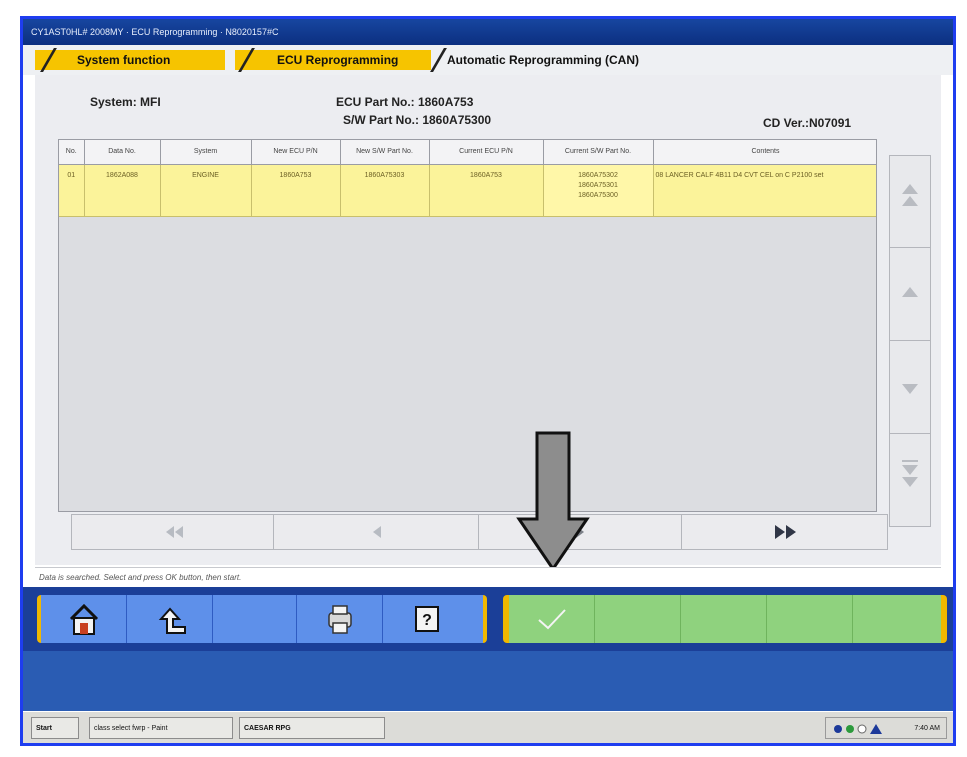 This screenshot has height=757, width=967. I want to click on taskbar-item-caesar: CAESAR RPG, so click(312, 728).